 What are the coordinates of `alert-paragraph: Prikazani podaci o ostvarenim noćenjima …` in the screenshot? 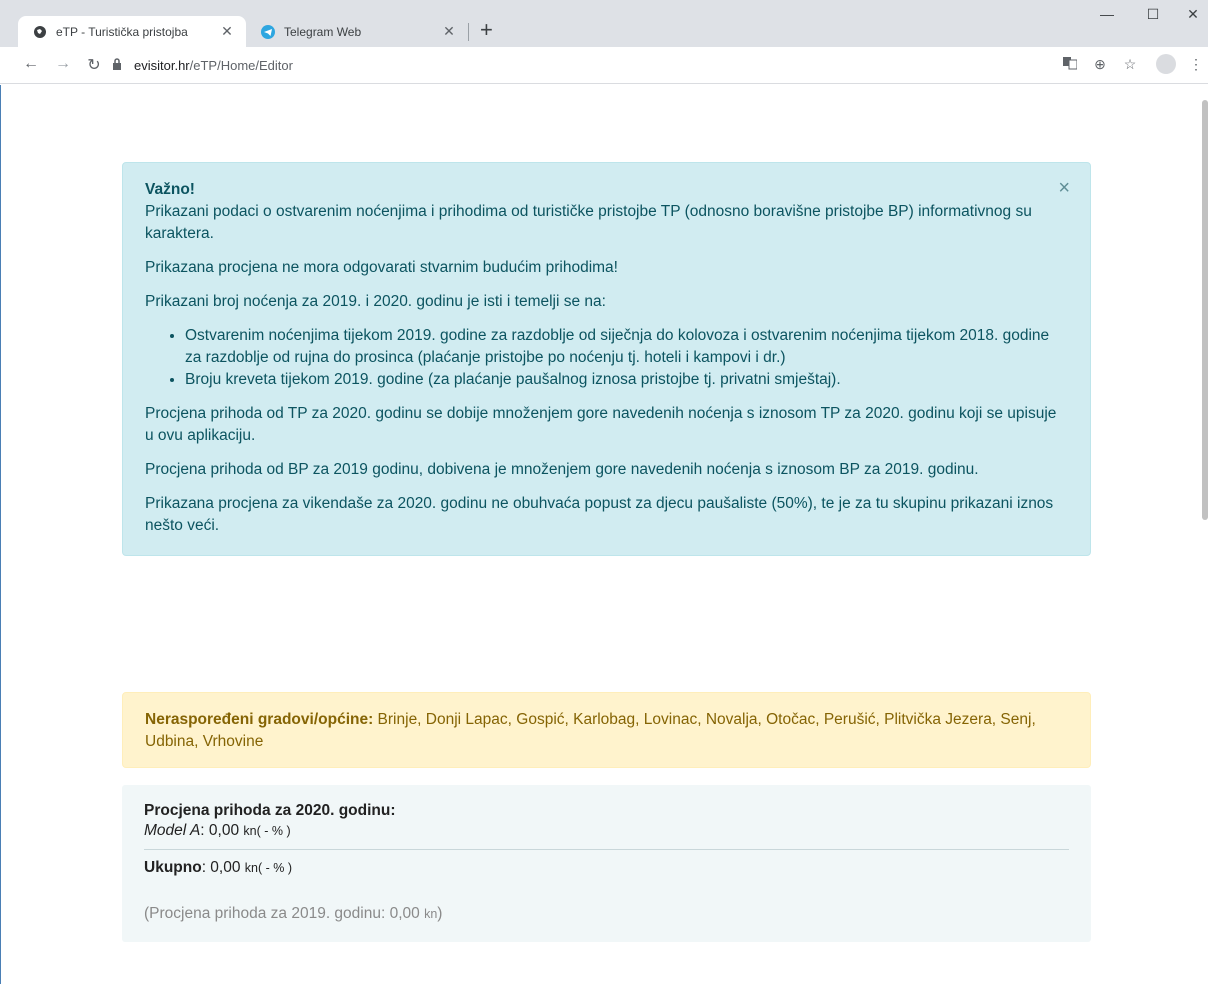 It's located at (588, 222).